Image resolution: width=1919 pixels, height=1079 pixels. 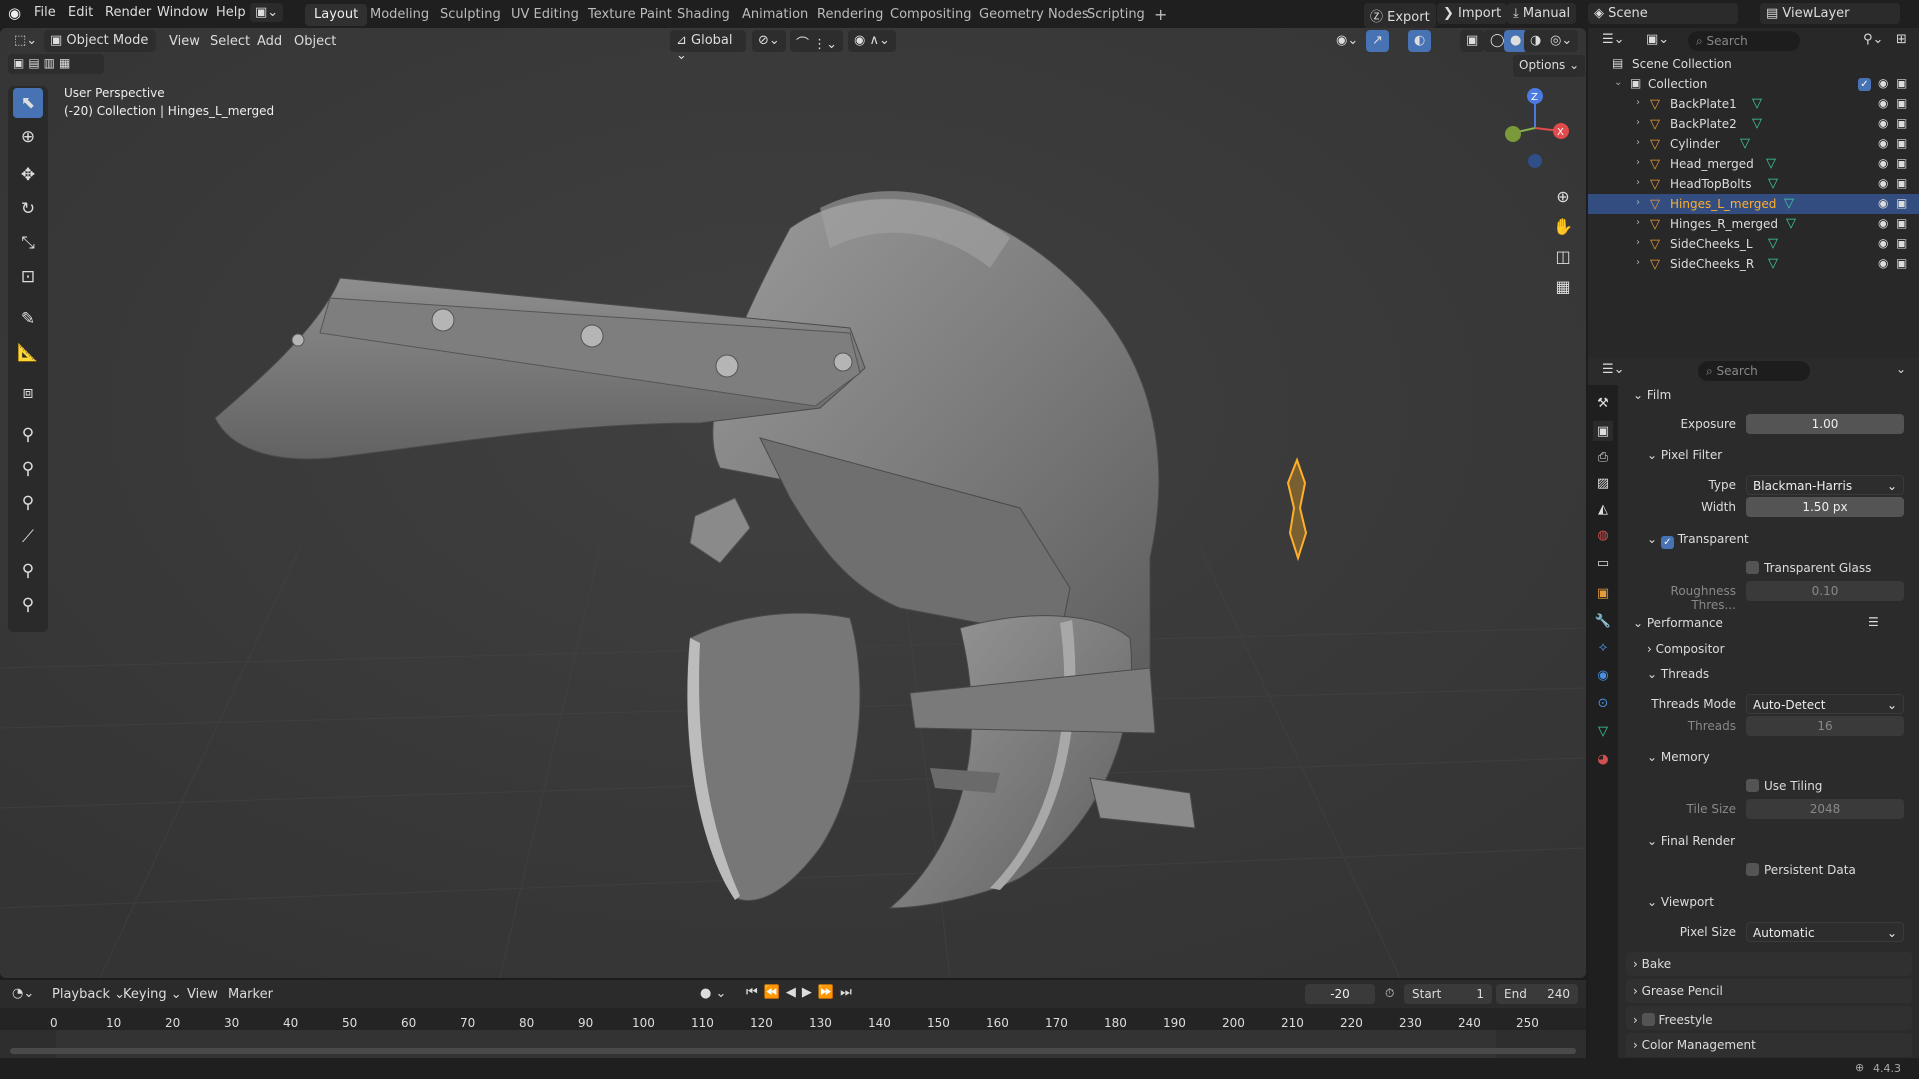 I want to click on scene-collection-row: ▤ Scene Collection, so click(x=1753, y=64).